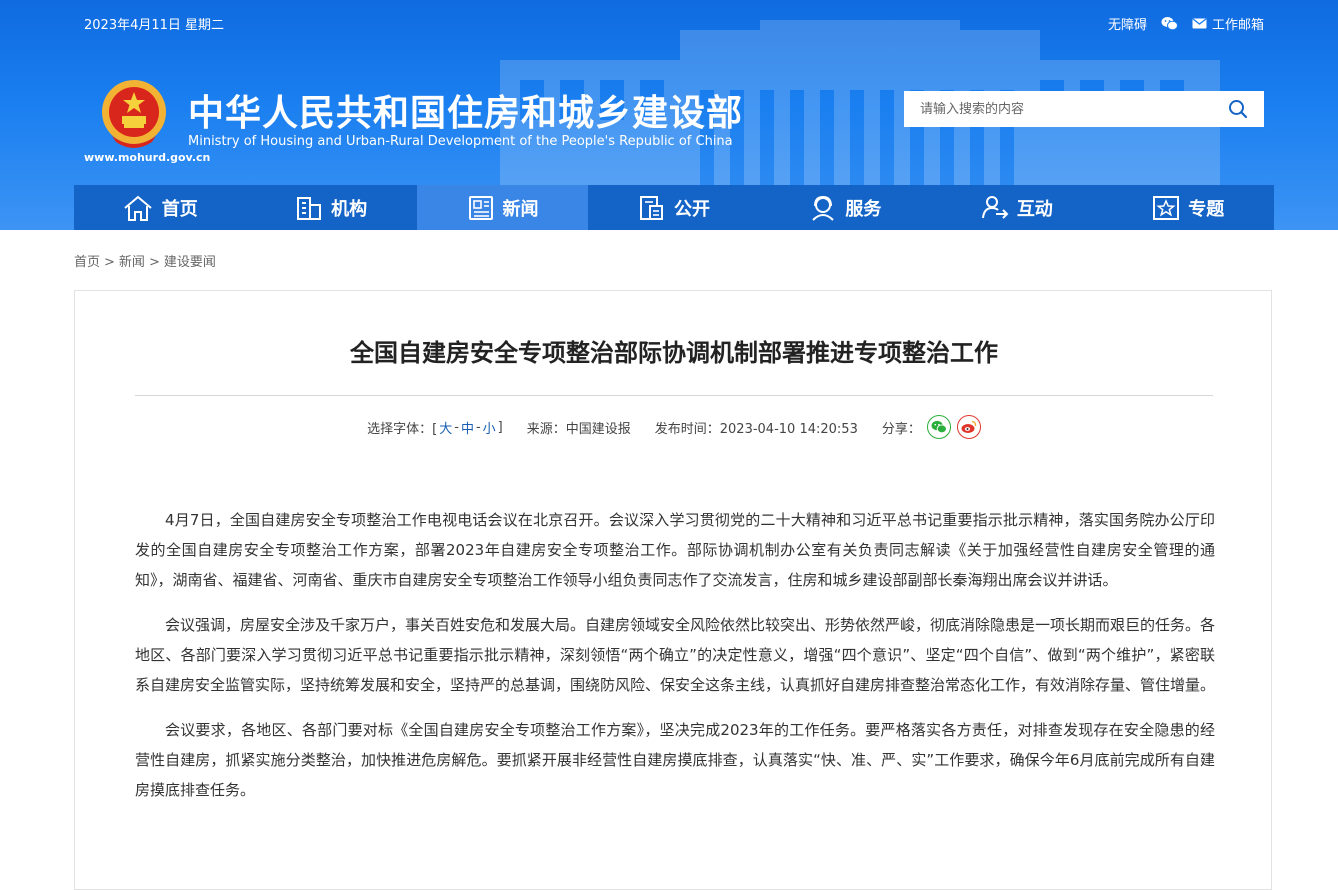  I want to click on work-mail-label: 工作邮箱, so click(1237, 25).